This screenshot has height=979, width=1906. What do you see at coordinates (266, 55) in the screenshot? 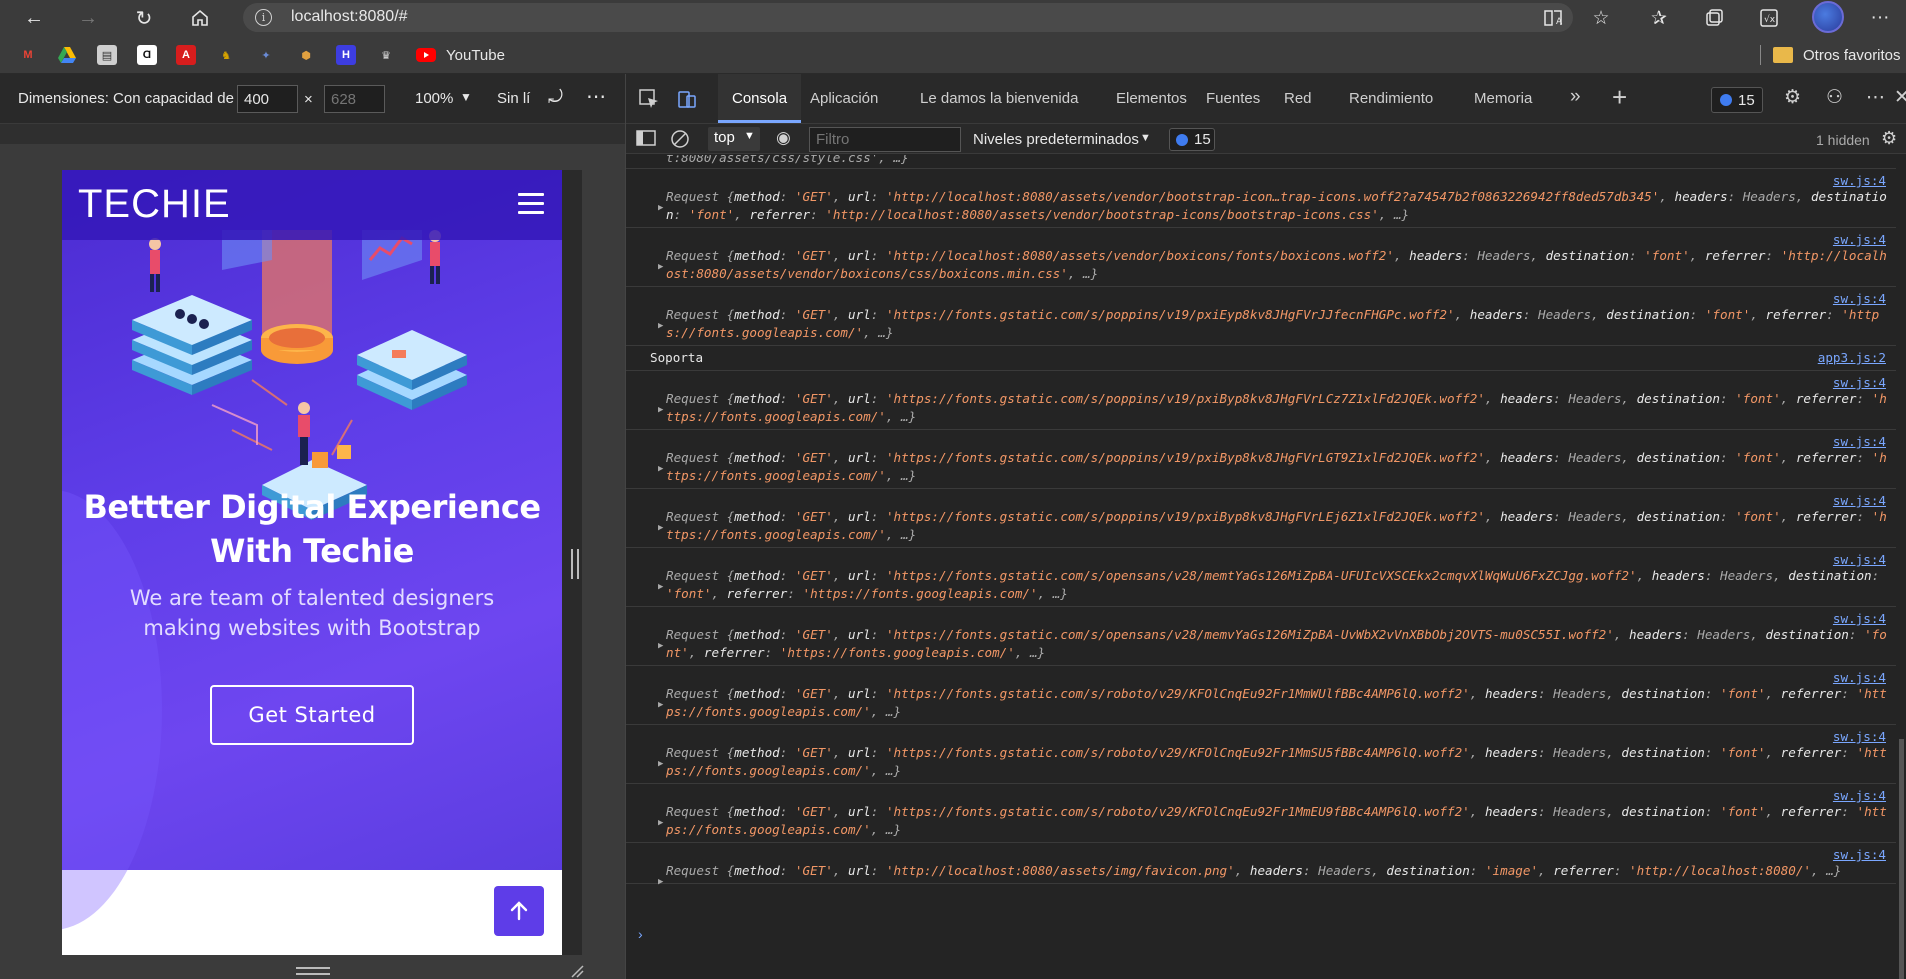
I see `bookmark-7-icon: ✦` at bounding box center [266, 55].